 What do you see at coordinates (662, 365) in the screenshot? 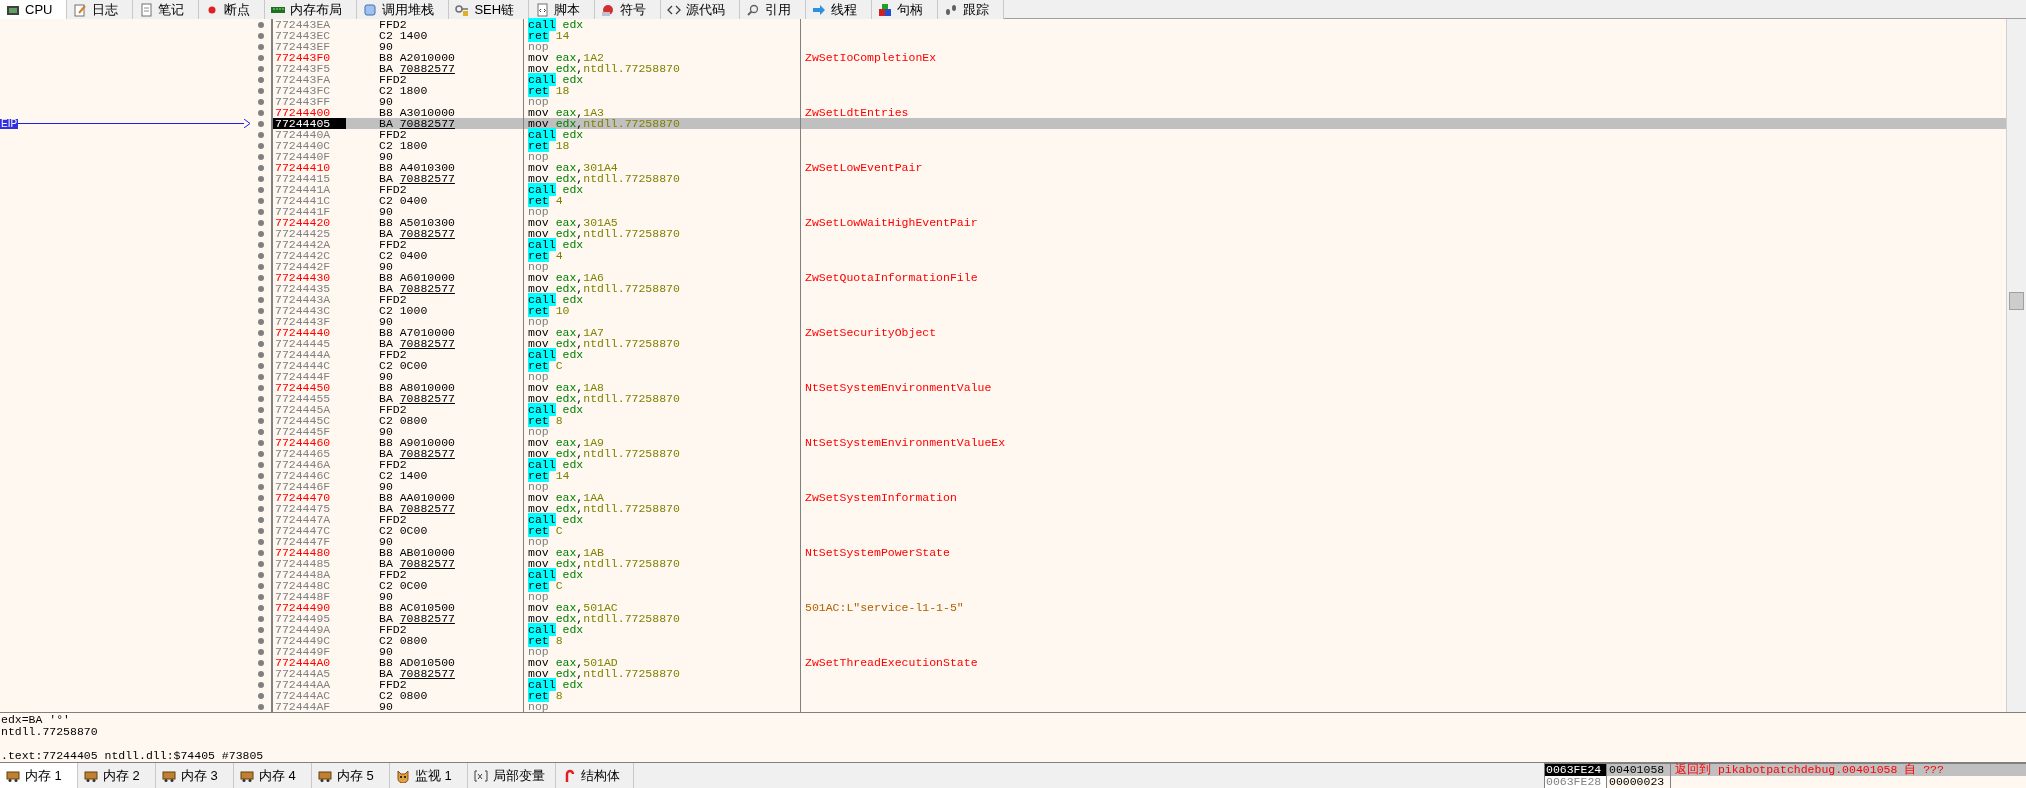
I see `disassembly-cell: ret C` at bounding box center [662, 365].